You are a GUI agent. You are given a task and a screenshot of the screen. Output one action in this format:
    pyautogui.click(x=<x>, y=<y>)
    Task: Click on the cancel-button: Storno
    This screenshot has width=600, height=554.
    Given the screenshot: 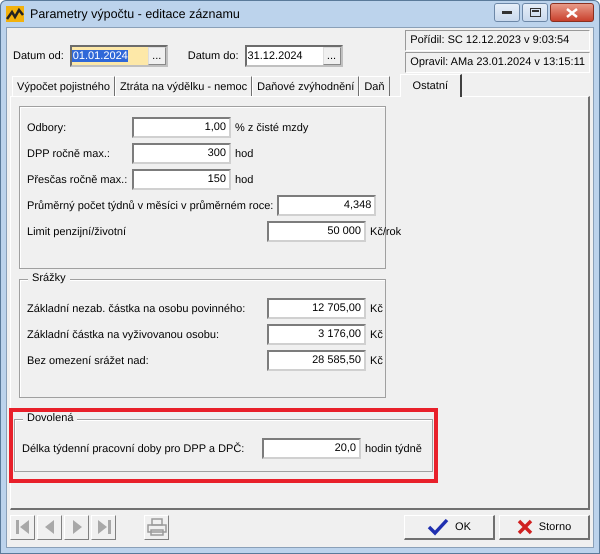 What is the action you would take?
    pyautogui.click(x=544, y=527)
    